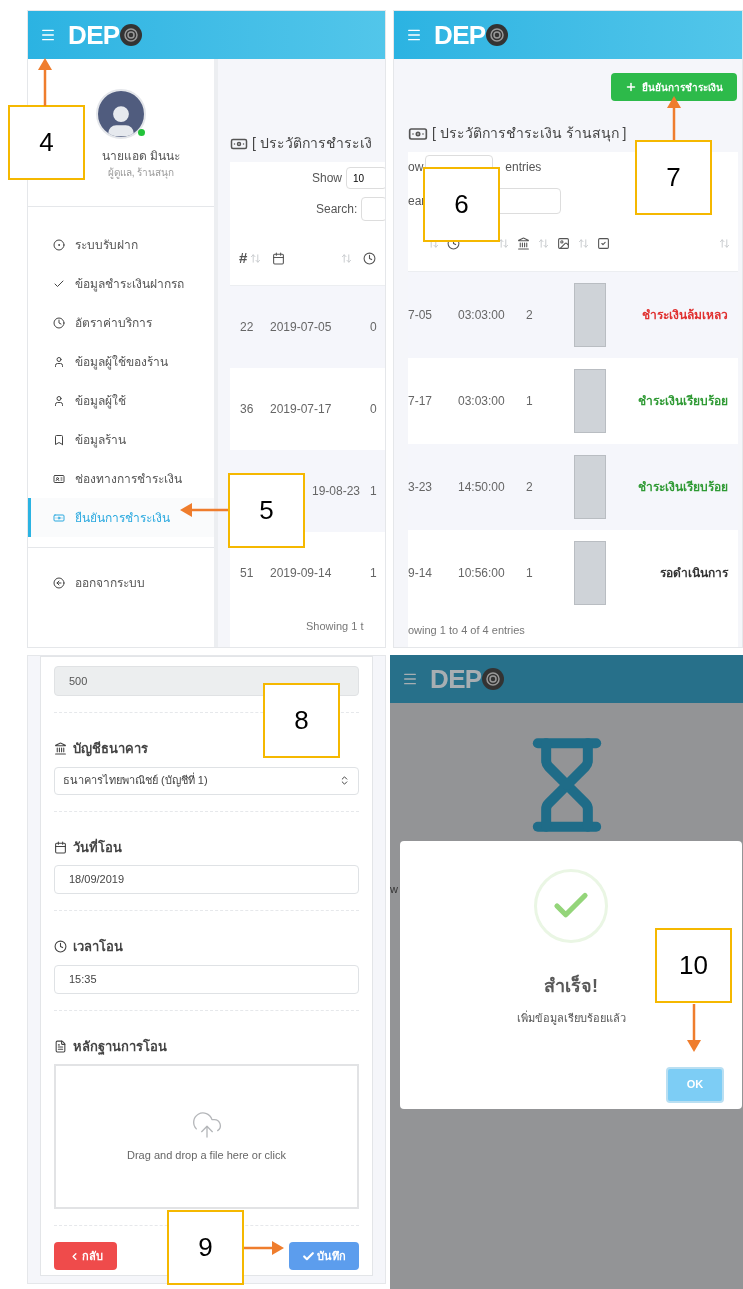 The width and height of the screenshot is (743, 1289). I want to click on table-cell-text: 2, so click(530, 487).